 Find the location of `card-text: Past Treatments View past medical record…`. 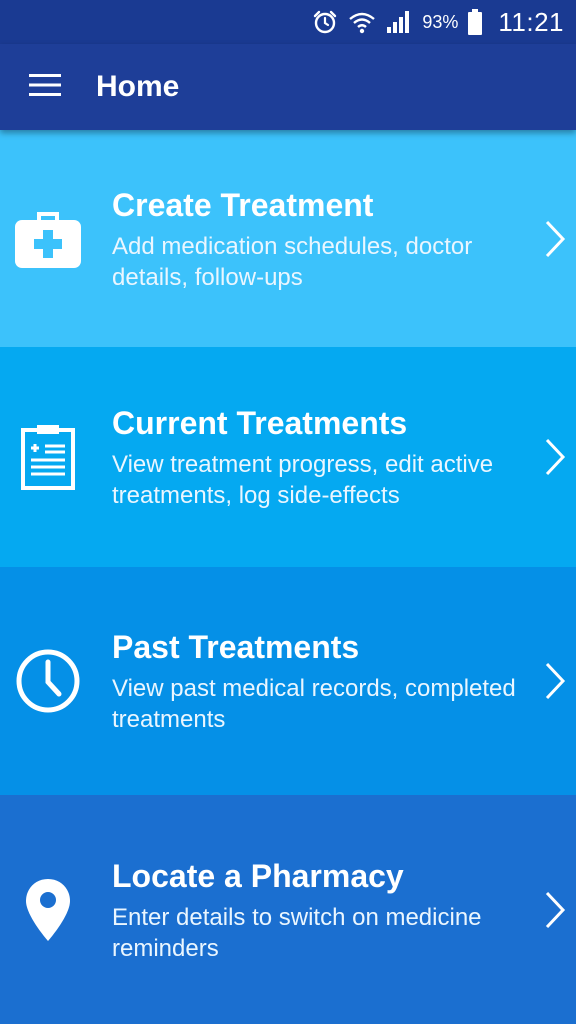

card-text: Past Treatments View past medical record… is located at coordinates (322, 681).